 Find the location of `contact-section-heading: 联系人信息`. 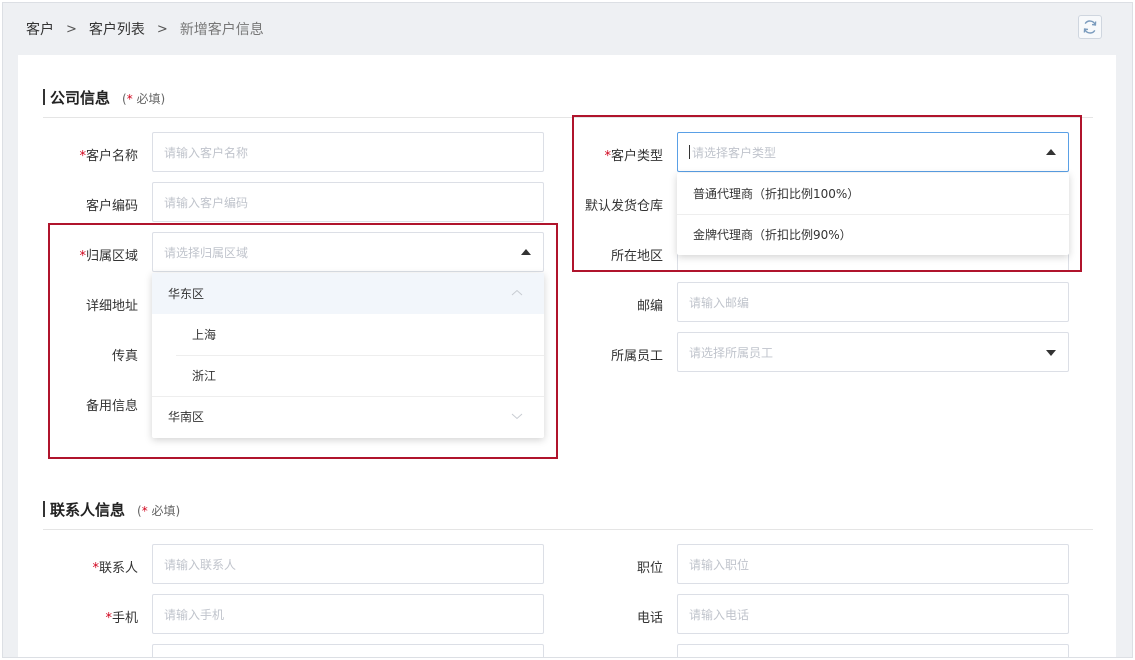

contact-section-heading: 联系人信息 is located at coordinates (88, 510).